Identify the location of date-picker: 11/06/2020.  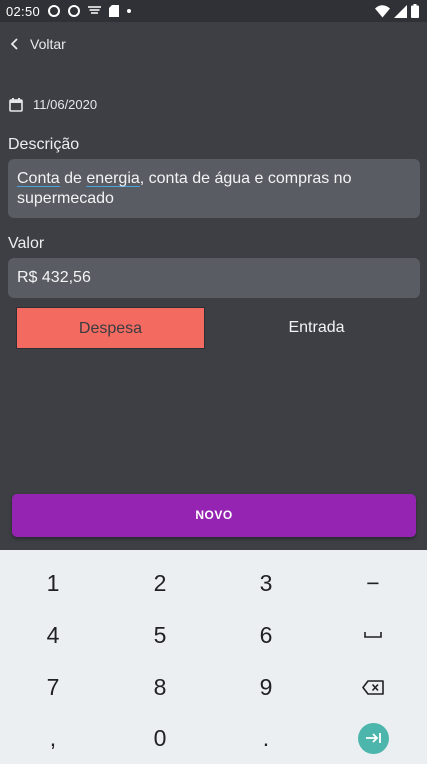
(53, 104).